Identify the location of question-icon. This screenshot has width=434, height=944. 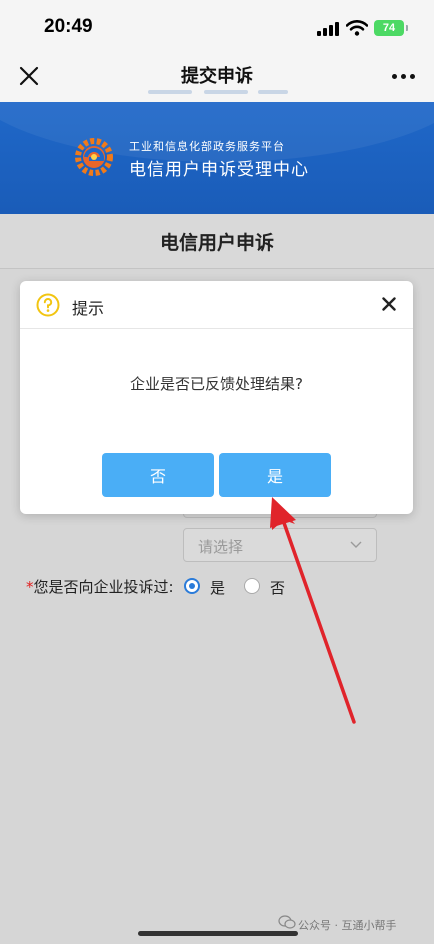
(48, 305).